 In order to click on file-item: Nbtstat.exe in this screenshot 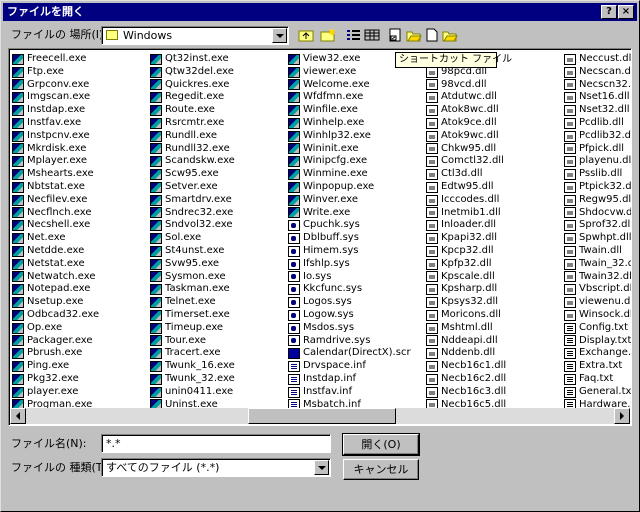, I will do `click(55, 187)`.